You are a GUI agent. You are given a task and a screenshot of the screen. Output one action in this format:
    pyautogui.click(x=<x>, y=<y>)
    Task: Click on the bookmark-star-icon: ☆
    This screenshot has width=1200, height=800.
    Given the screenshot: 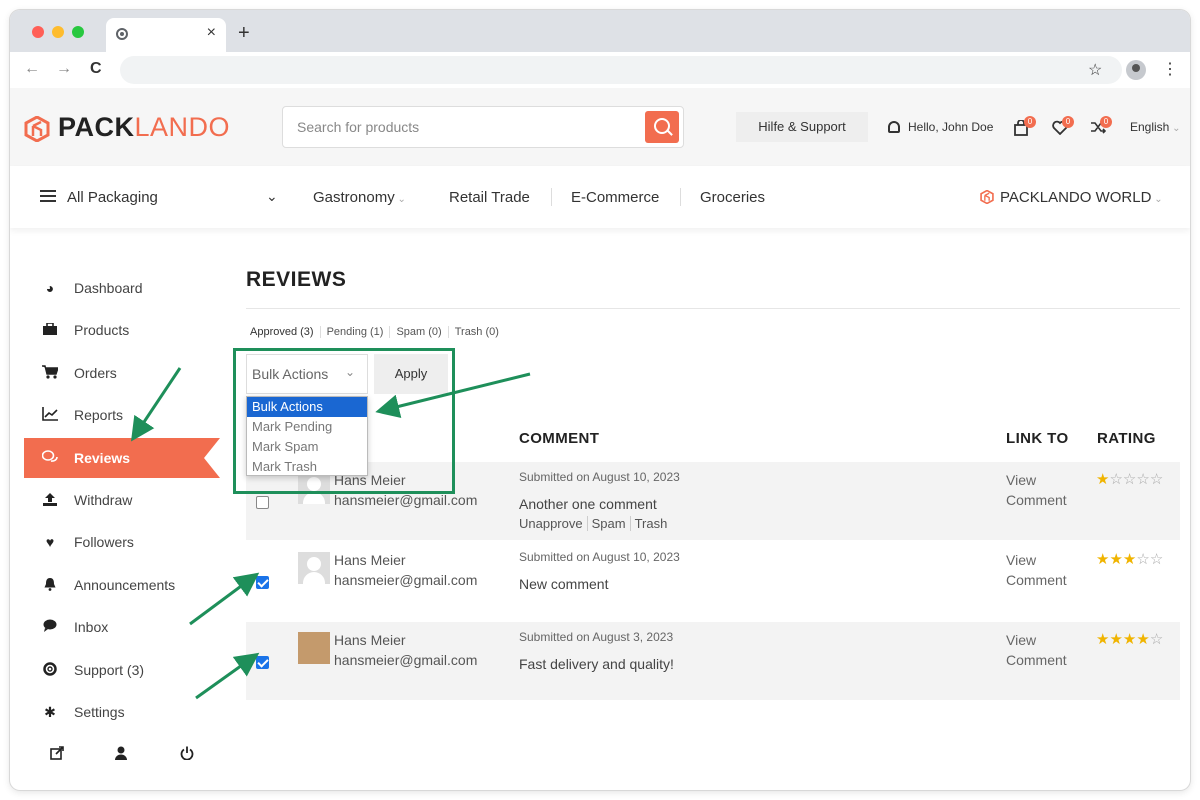 What is the action you would take?
    pyautogui.click(x=1095, y=70)
    